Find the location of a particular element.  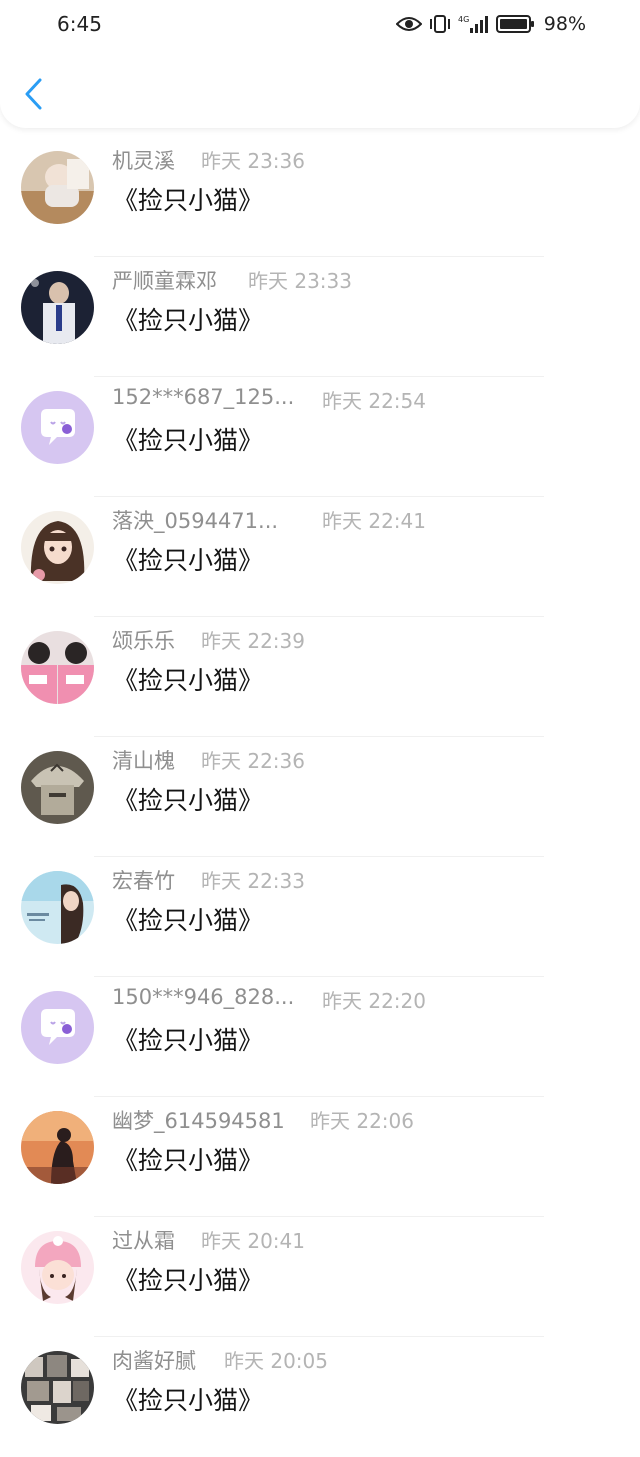

back-button is located at coordinates (35, 94).